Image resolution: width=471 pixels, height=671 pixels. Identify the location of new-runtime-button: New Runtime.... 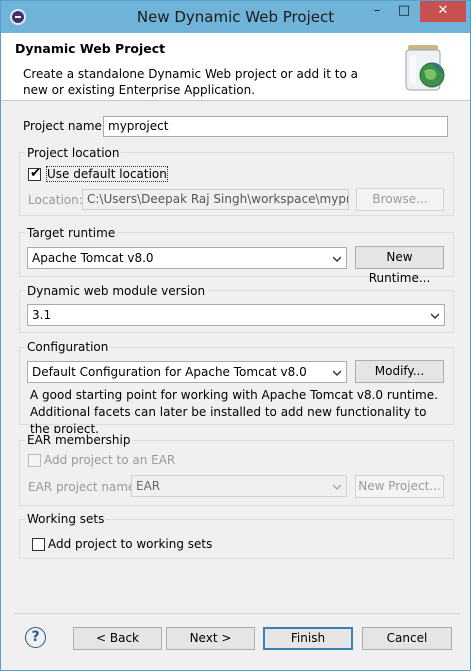
(399, 265).